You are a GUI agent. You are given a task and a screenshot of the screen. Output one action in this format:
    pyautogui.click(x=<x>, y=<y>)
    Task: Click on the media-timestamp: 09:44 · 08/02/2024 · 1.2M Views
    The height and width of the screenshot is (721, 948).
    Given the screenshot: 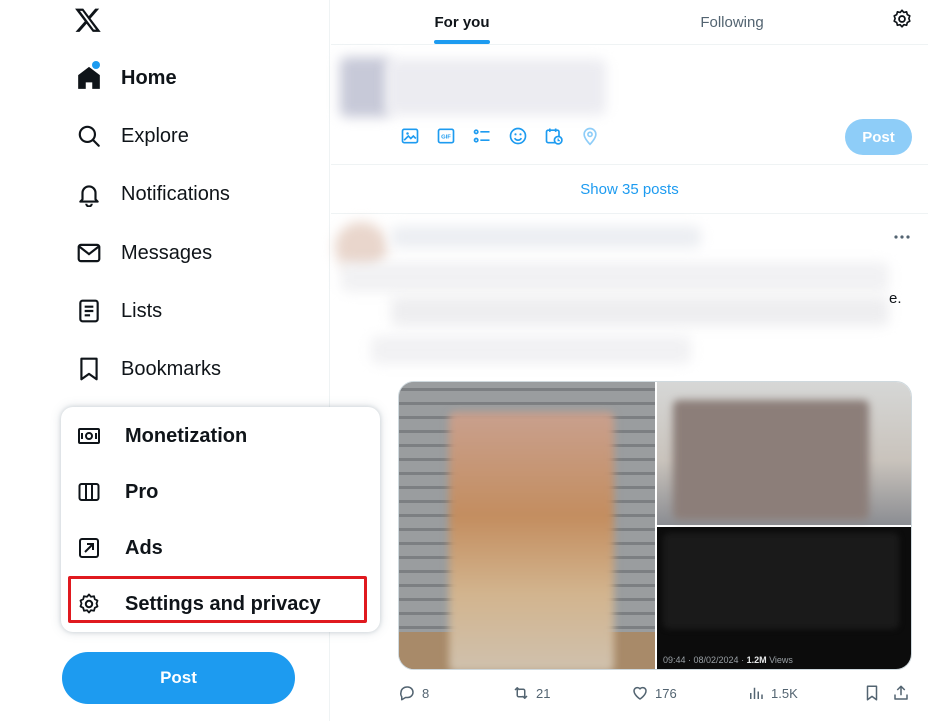 What is the action you would take?
    pyautogui.click(x=728, y=660)
    